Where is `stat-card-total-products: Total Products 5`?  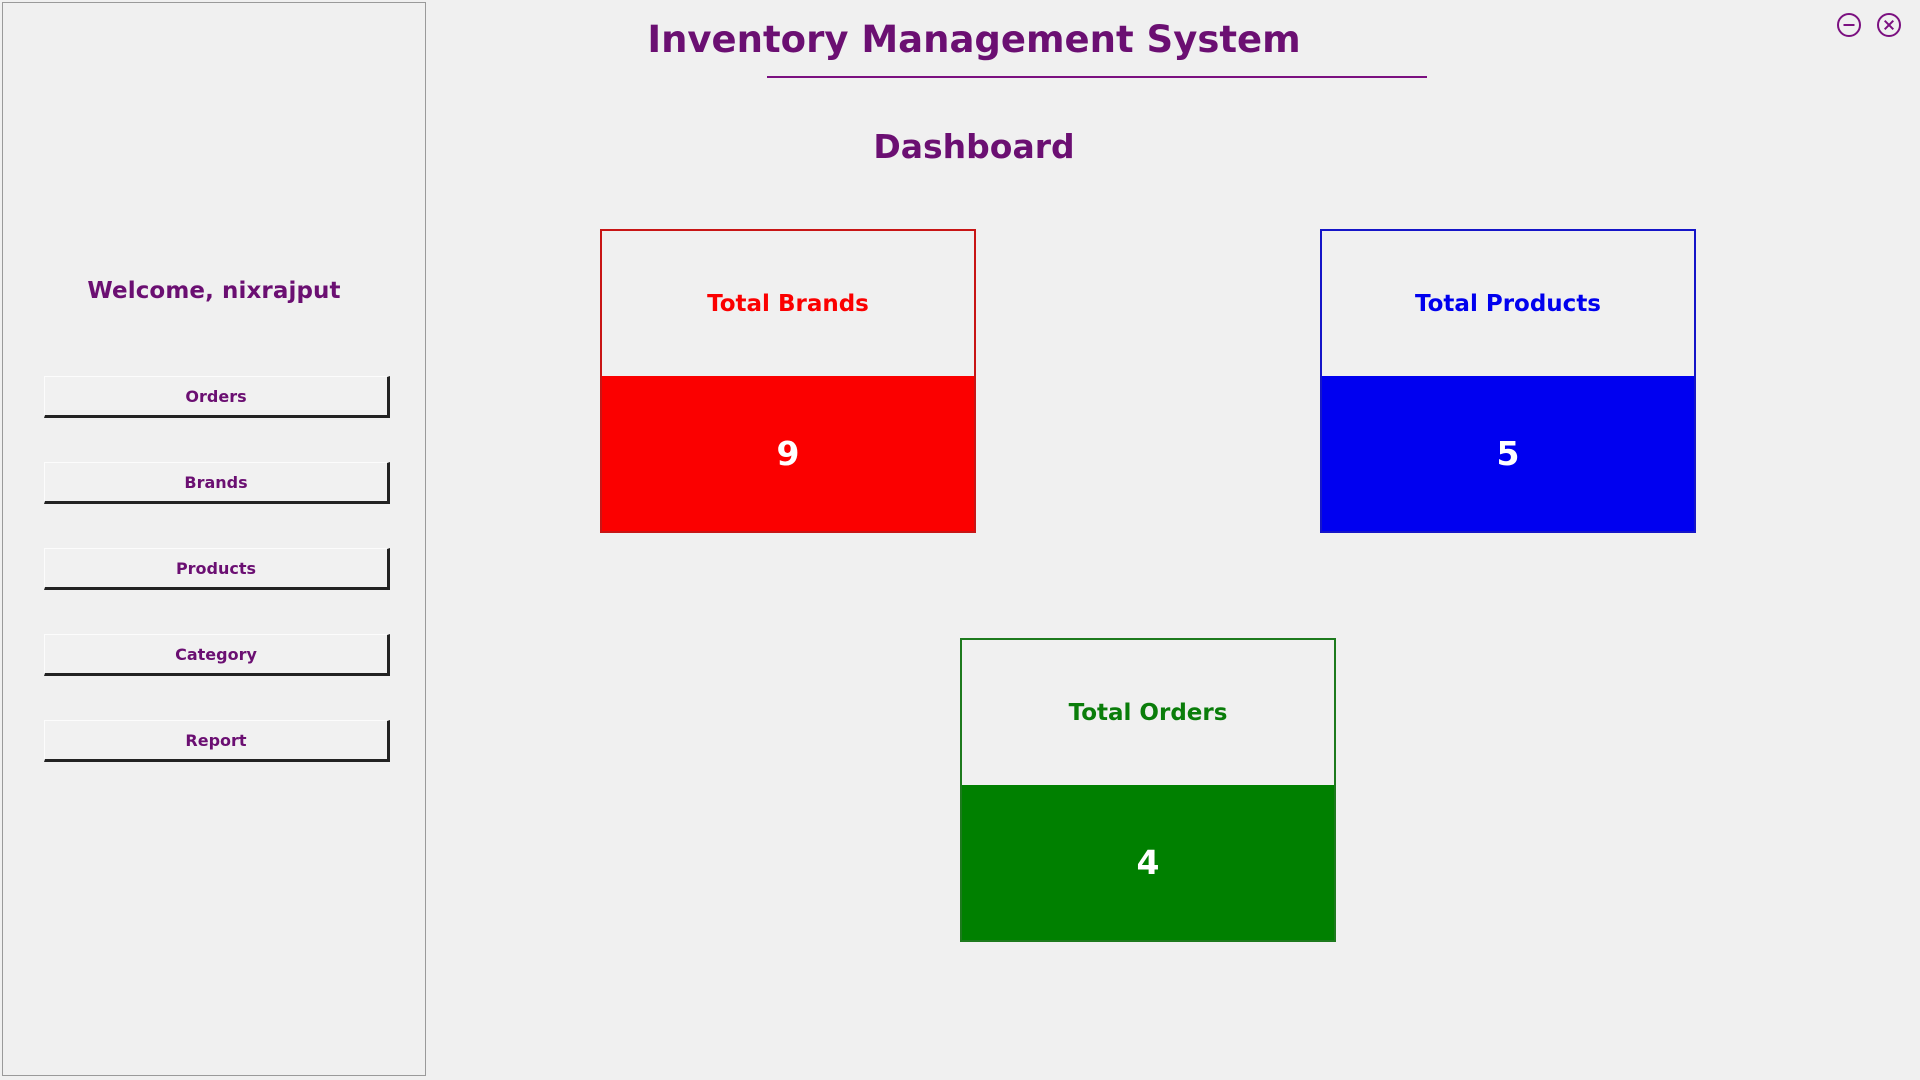 stat-card-total-products: Total Products 5 is located at coordinates (1508, 381).